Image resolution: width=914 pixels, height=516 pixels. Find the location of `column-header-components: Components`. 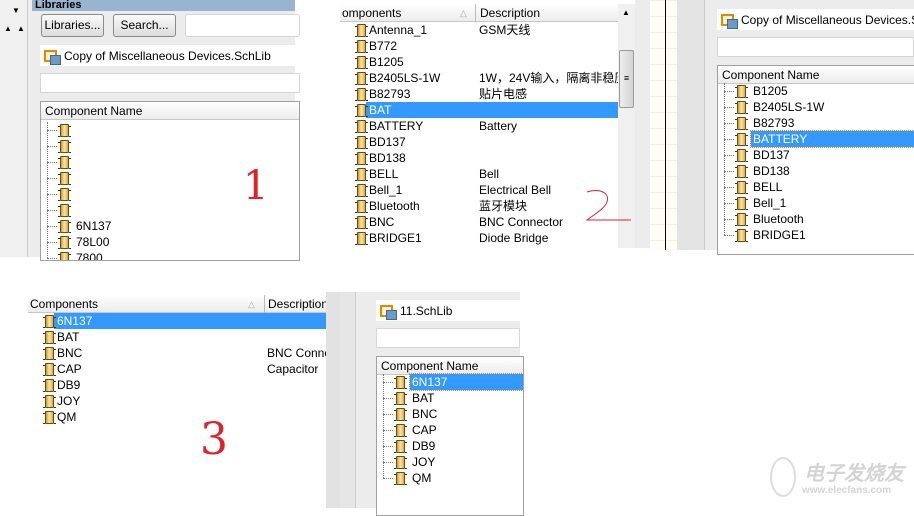

column-header-components: Components is located at coordinates (64, 304).